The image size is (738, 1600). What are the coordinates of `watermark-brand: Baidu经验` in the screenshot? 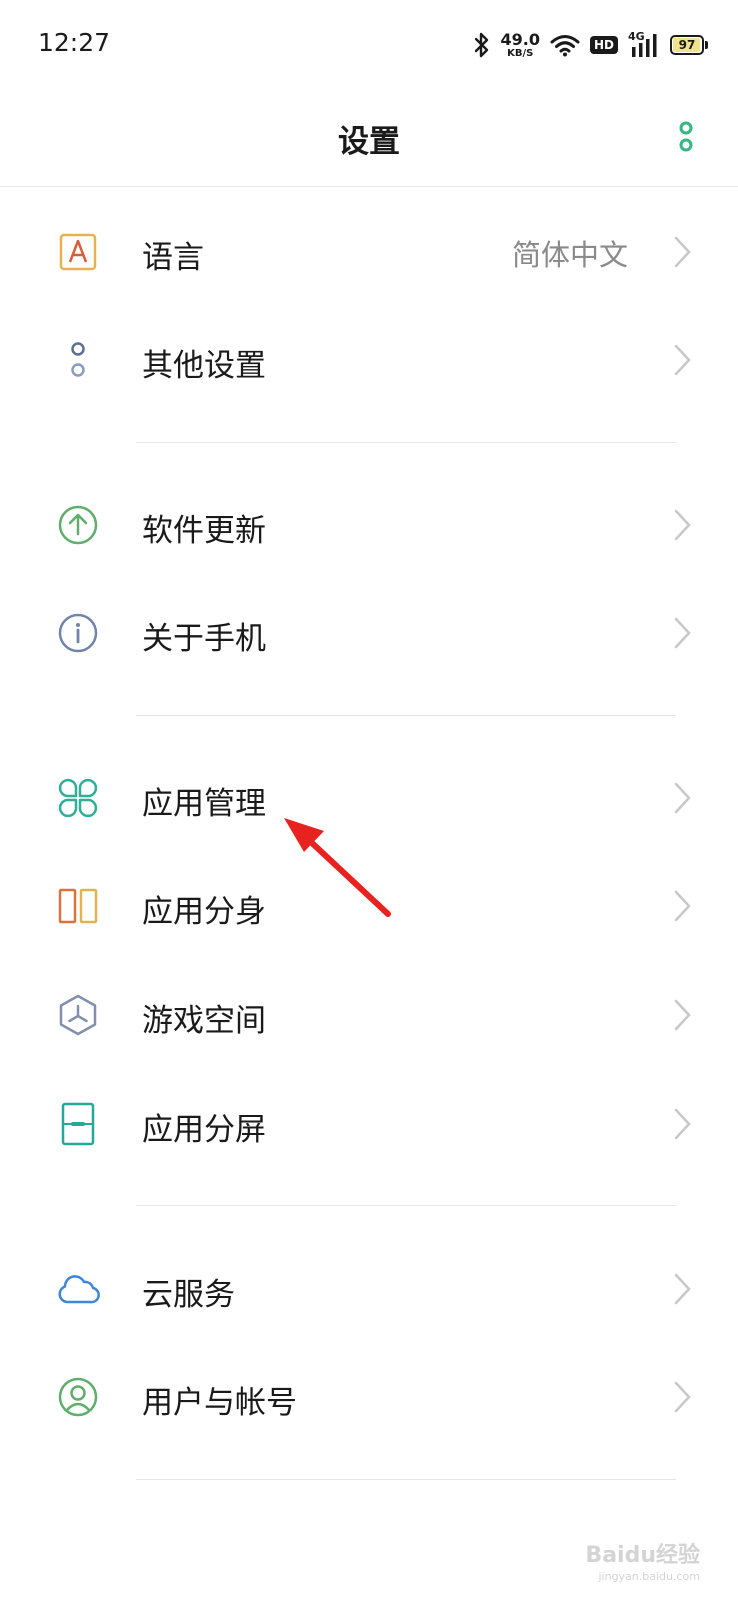 It's located at (642, 1555).